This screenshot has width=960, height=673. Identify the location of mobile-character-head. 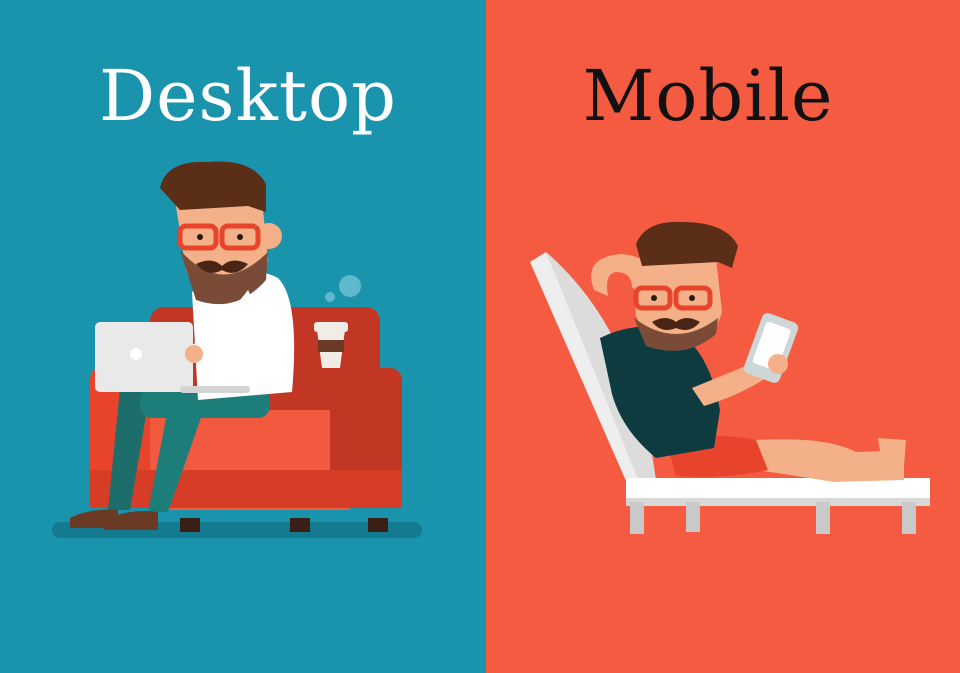
(685, 286).